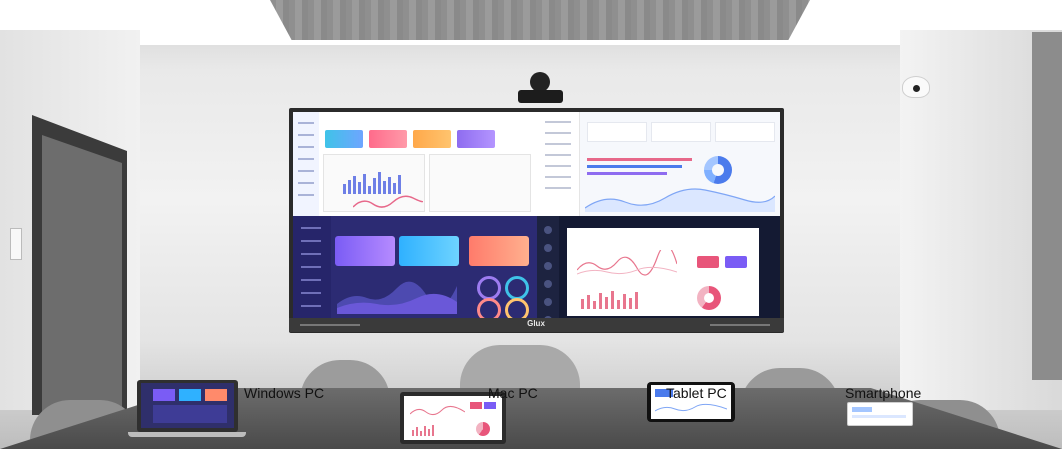 The width and height of the screenshot is (1062, 449). What do you see at coordinates (883, 393) in the screenshot?
I see `device-label-smartphone: Smartphone` at bounding box center [883, 393].